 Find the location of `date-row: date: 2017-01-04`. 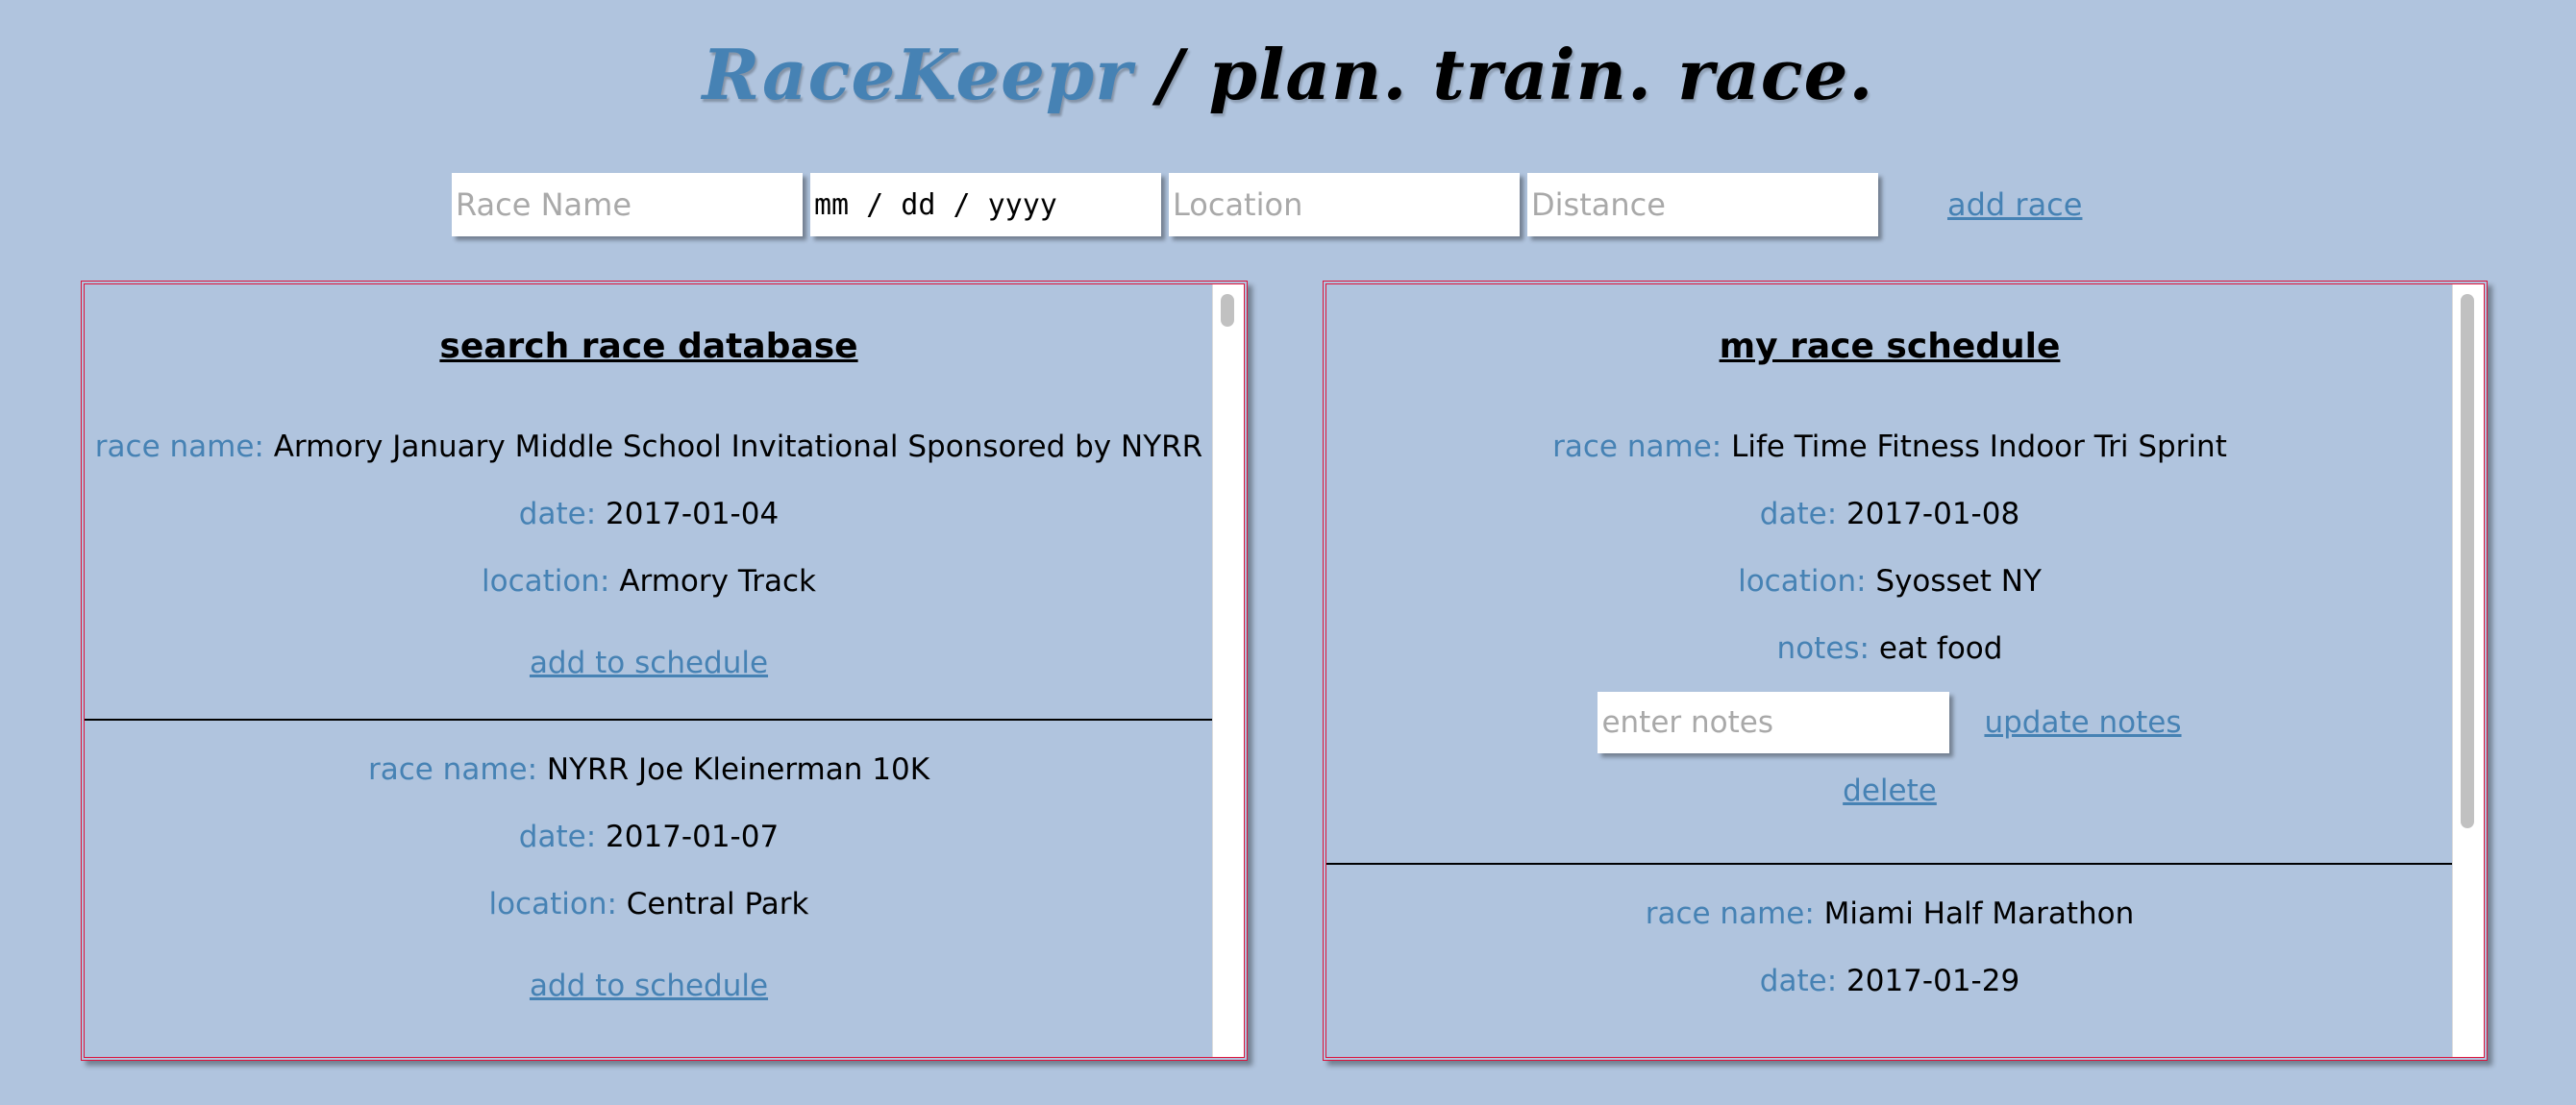

date-row: date: 2017-01-04 is located at coordinates (649, 514).